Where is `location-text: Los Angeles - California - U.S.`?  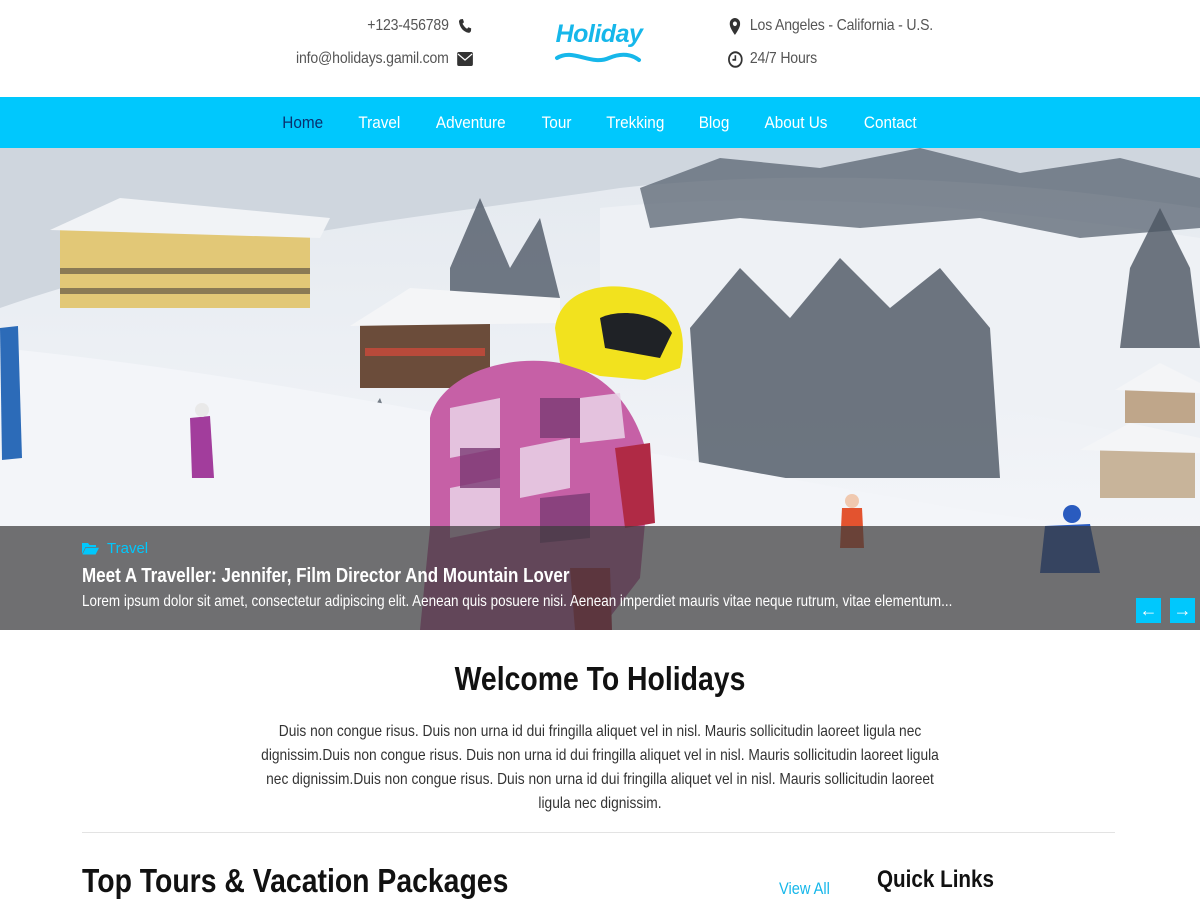
location-text: Los Angeles - California - U.S. is located at coordinates (841, 25).